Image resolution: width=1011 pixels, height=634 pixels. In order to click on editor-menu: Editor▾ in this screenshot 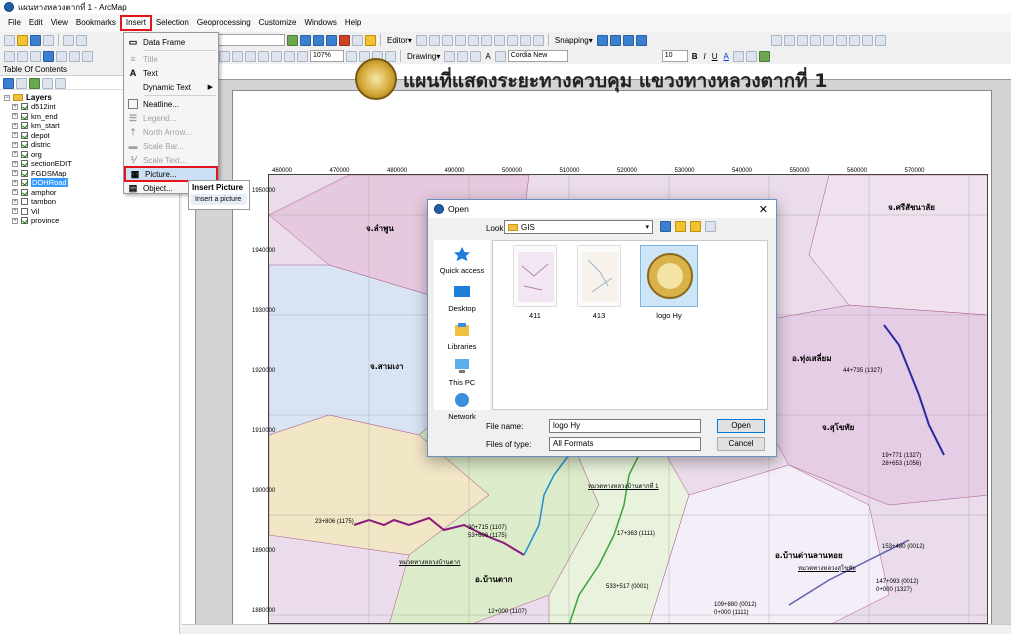, I will do `click(399, 40)`.